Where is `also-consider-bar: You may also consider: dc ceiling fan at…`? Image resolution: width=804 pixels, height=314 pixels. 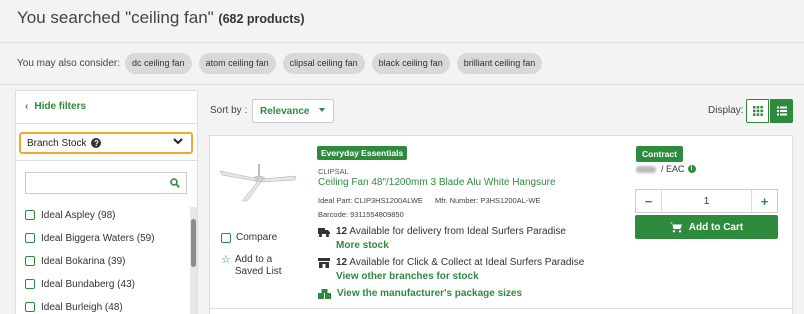
also-consider-bar: You may also consider: dc ceiling fan at… is located at coordinates (283, 63).